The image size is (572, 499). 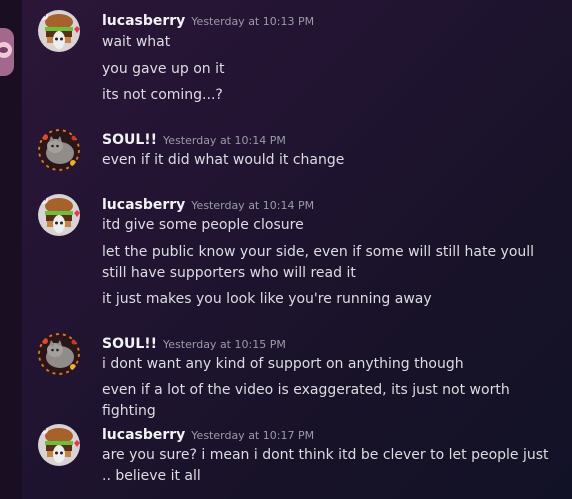 What do you see at coordinates (11, 249) in the screenshot?
I see `server-list-rail` at bounding box center [11, 249].